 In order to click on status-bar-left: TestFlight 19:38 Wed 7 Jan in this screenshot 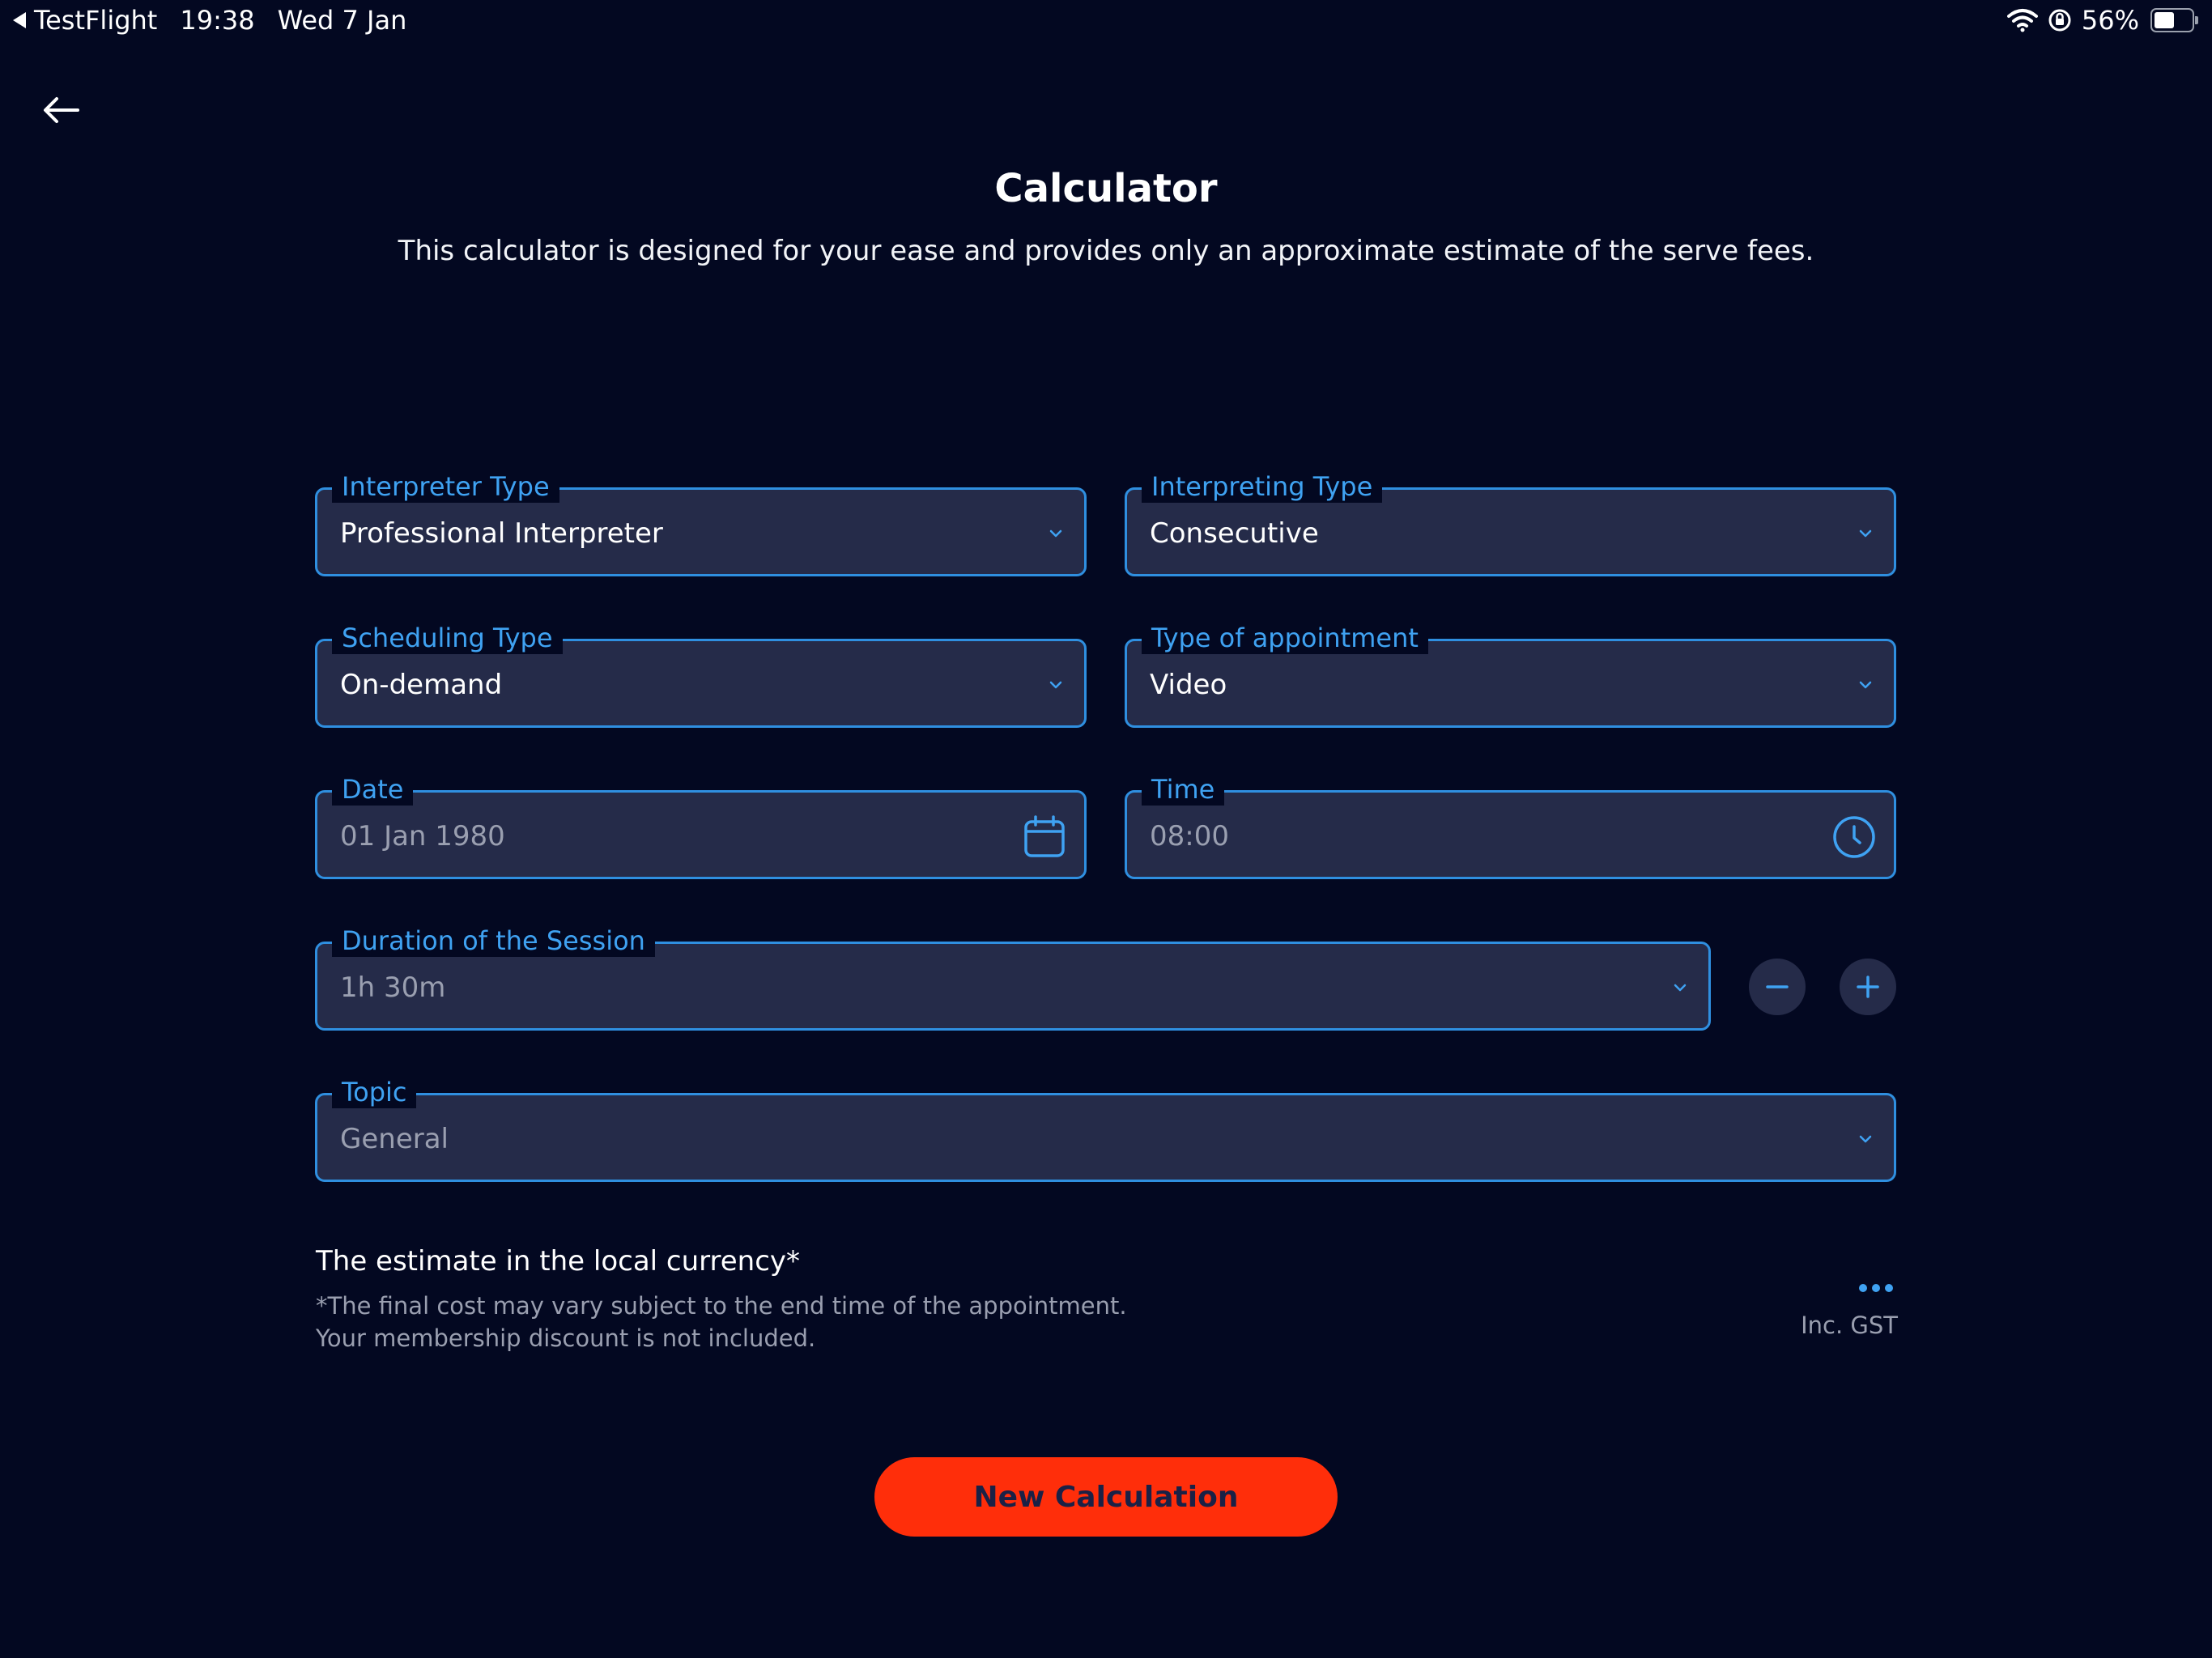, I will do `click(209, 20)`.